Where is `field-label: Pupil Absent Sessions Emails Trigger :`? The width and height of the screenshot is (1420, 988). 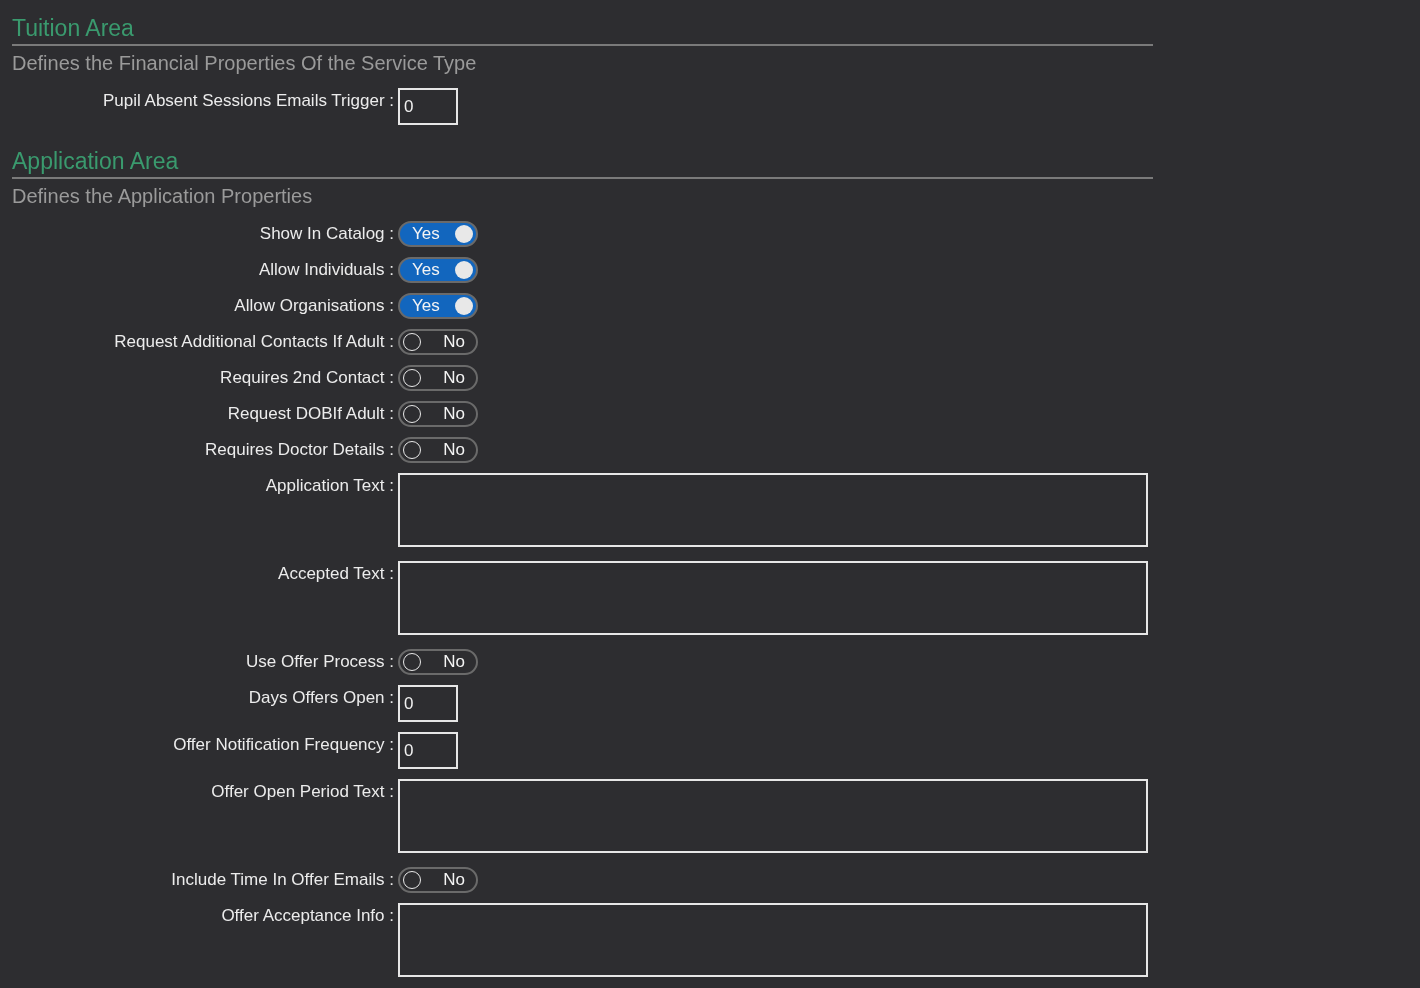
field-label: Pupil Absent Sessions Emails Trigger : is located at coordinates (248, 101).